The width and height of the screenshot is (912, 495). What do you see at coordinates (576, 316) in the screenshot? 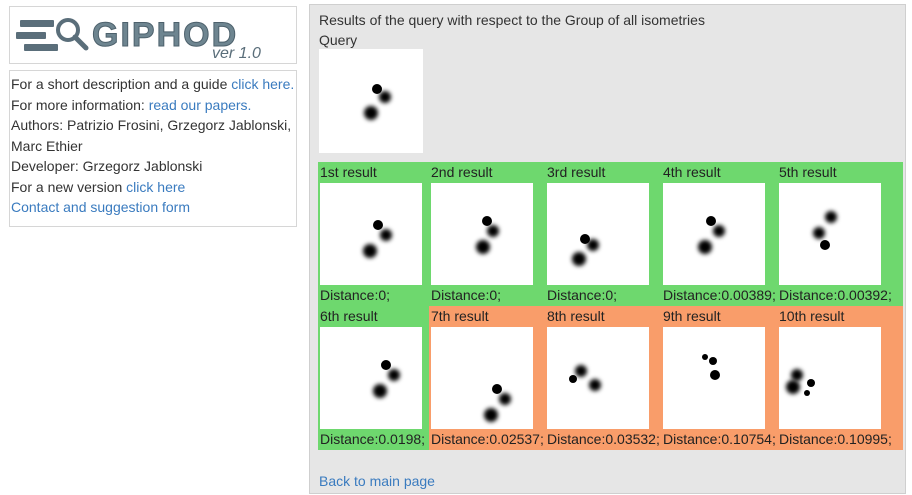
I see `result-label: 8th result` at bounding box center [576, 316].